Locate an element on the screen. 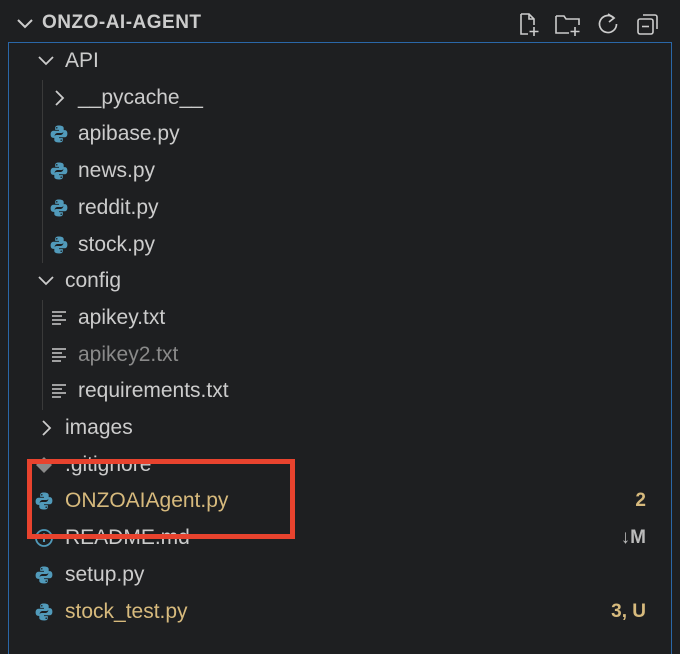  git-status-badge: 2 is located at coordinates (640, 501).